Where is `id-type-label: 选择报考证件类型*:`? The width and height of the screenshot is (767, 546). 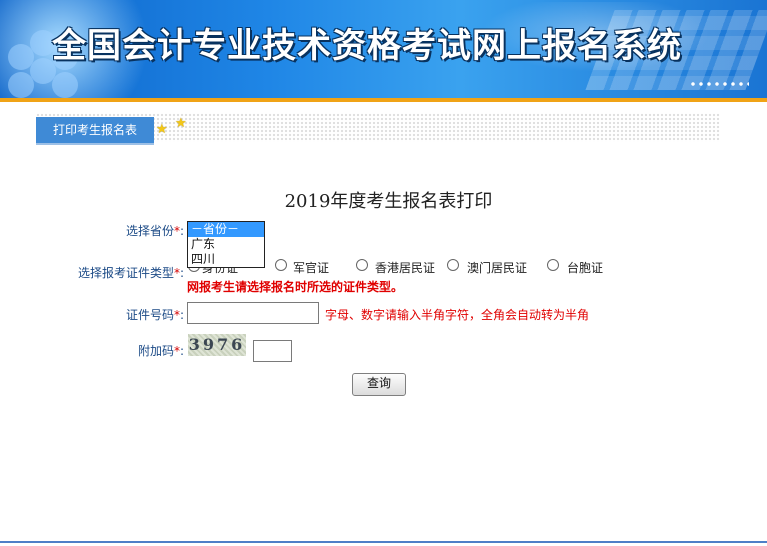
id-type-label: 选择报考证件类型*: is located at coordinates (130, 273).